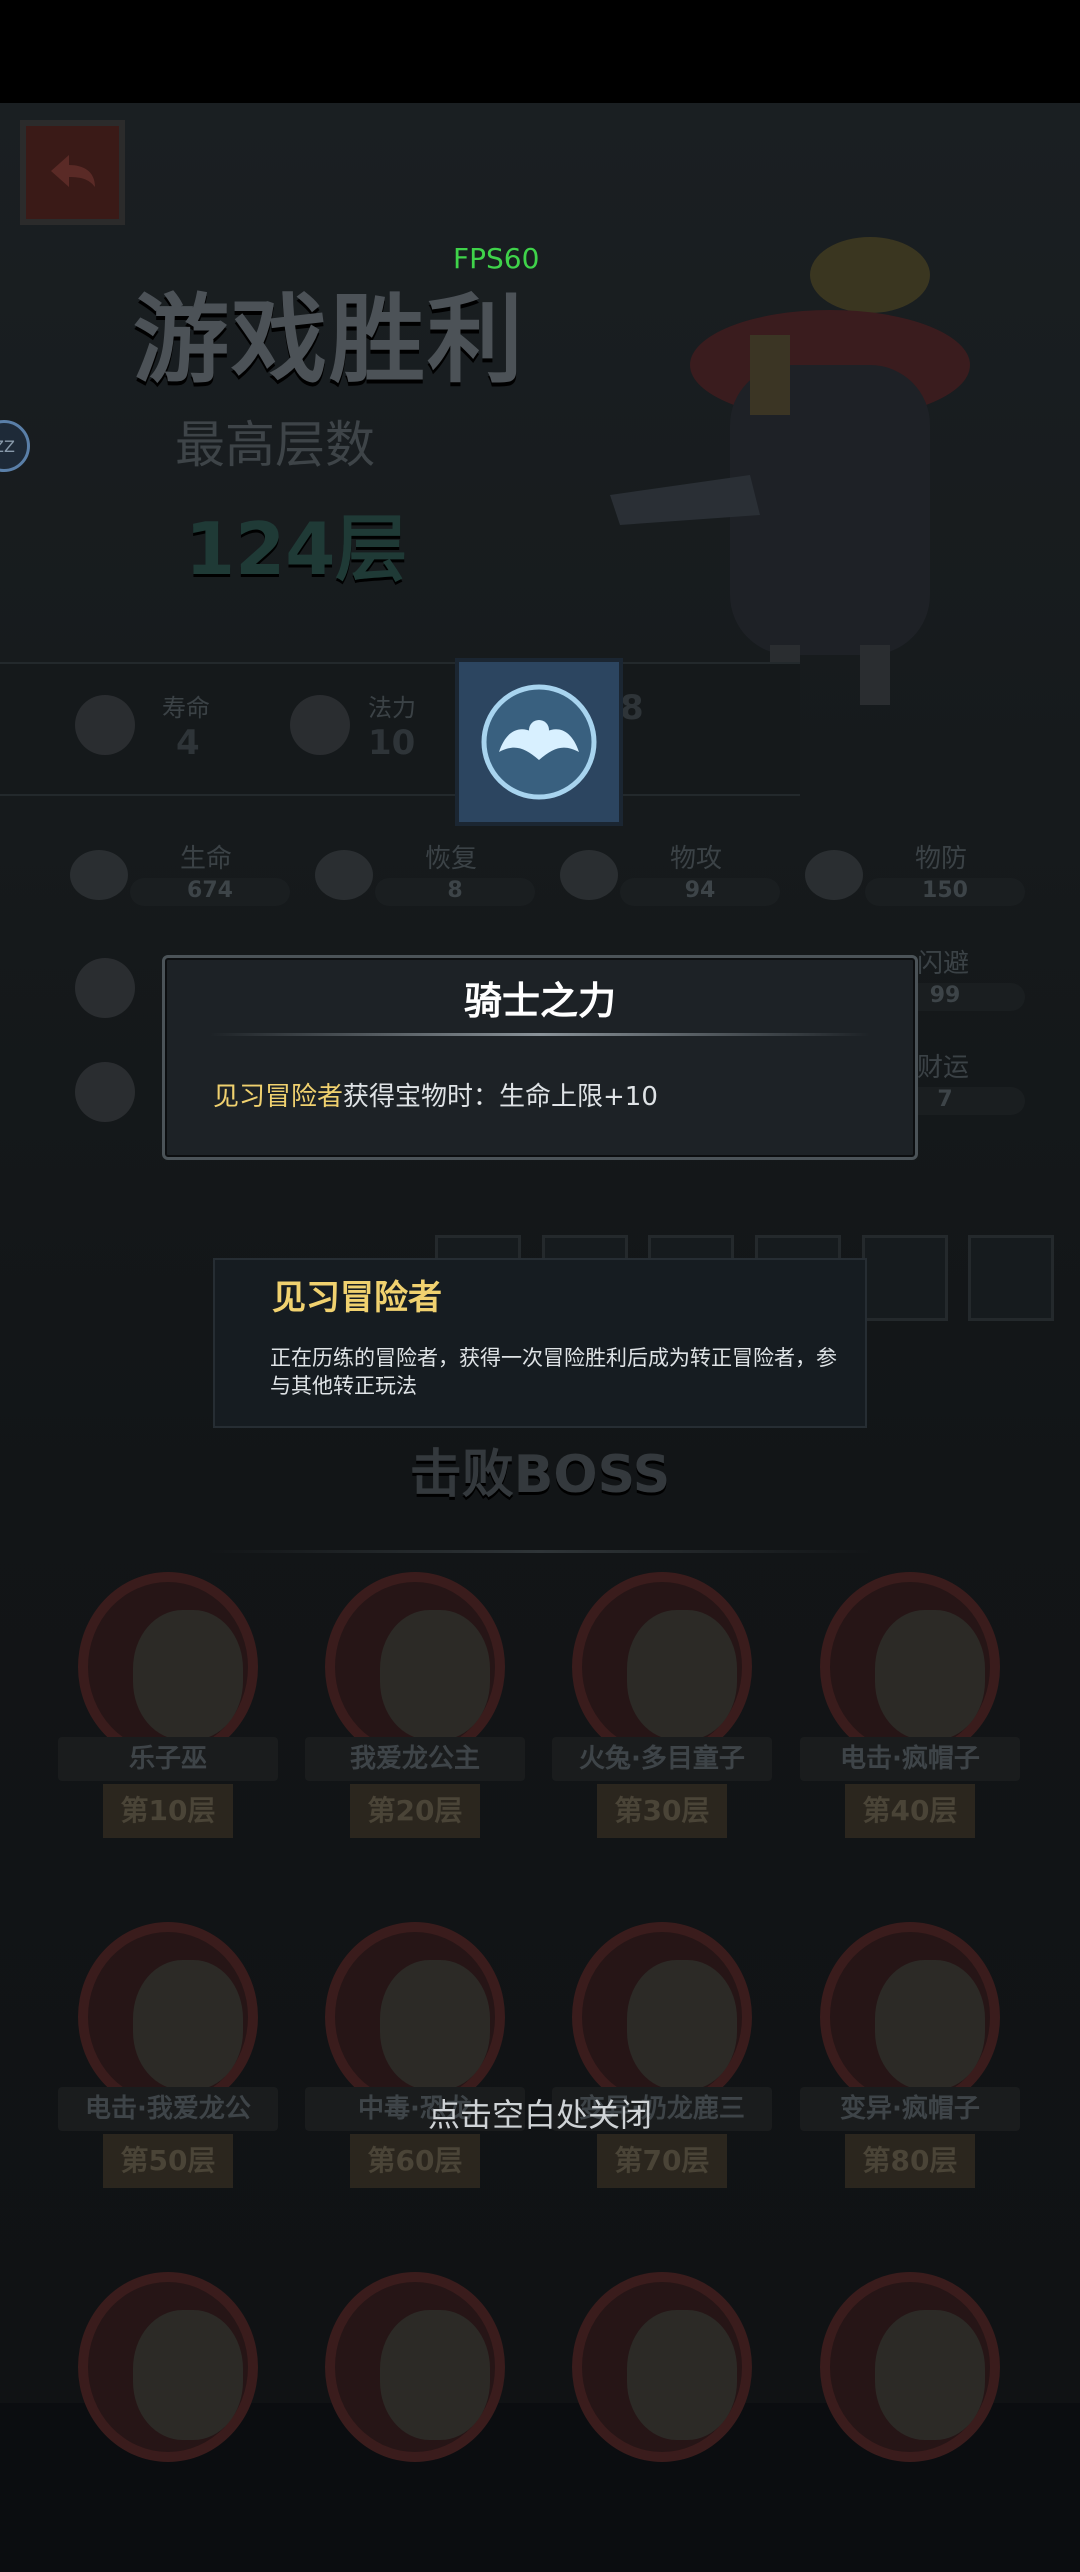 Image resolution: width=1080 pixels, height=2572 pixels. What do you see at coordinates (539, 2115) in the screenshot?
I see `tap-blank-to-close-hint: 点击空白处关闭` at bounding box center [539, 2115].